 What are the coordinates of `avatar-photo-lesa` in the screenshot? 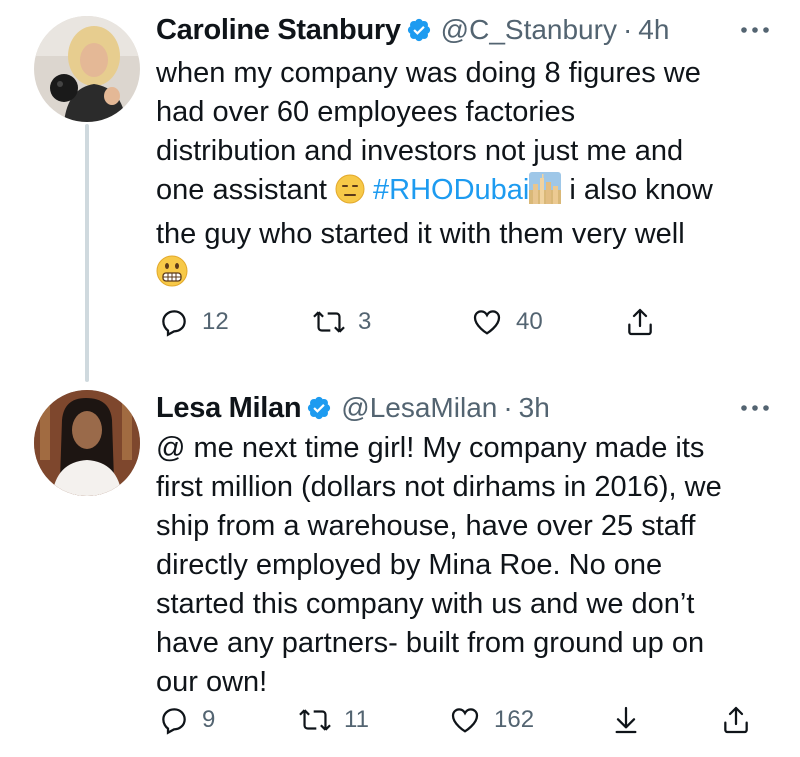 It's located at (87, 443).